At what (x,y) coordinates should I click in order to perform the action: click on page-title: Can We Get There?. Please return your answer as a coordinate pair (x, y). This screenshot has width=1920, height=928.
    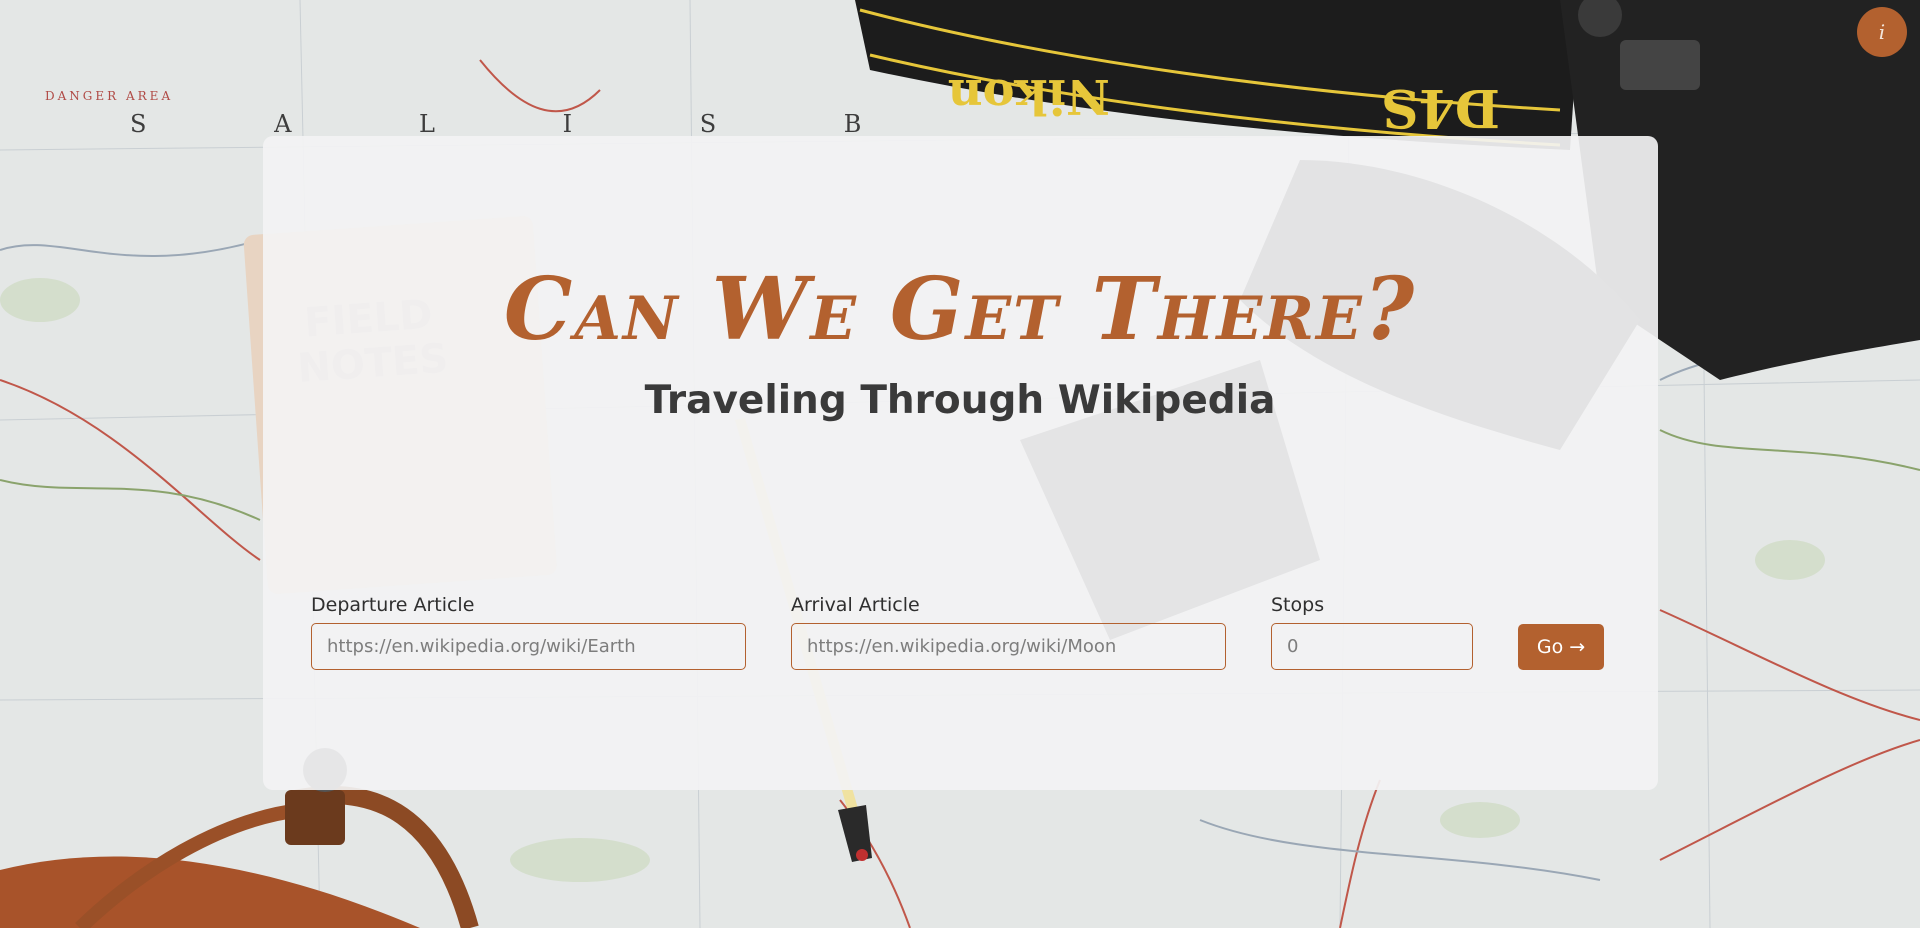
    Looking at the image, I should click on (960, 309).